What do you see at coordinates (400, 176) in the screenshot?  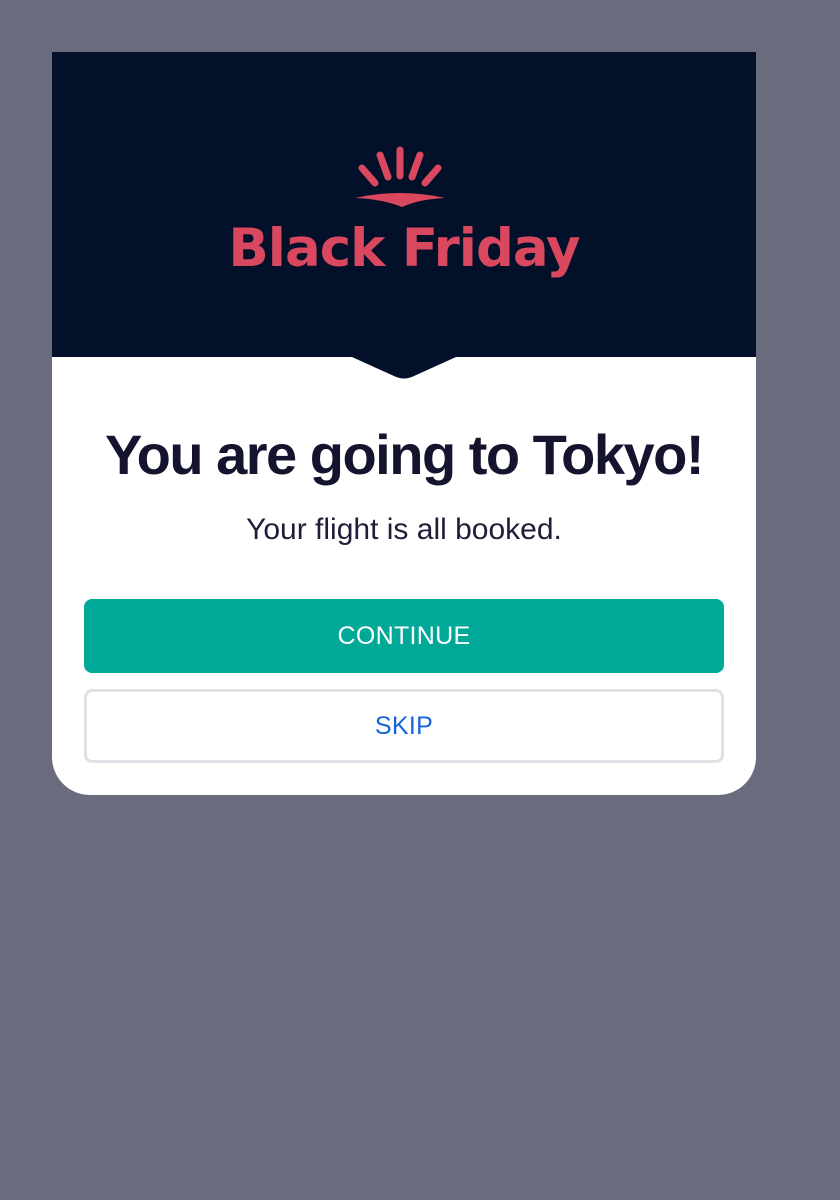 I see `sunrise-icon` at bounding box center [400, 176].